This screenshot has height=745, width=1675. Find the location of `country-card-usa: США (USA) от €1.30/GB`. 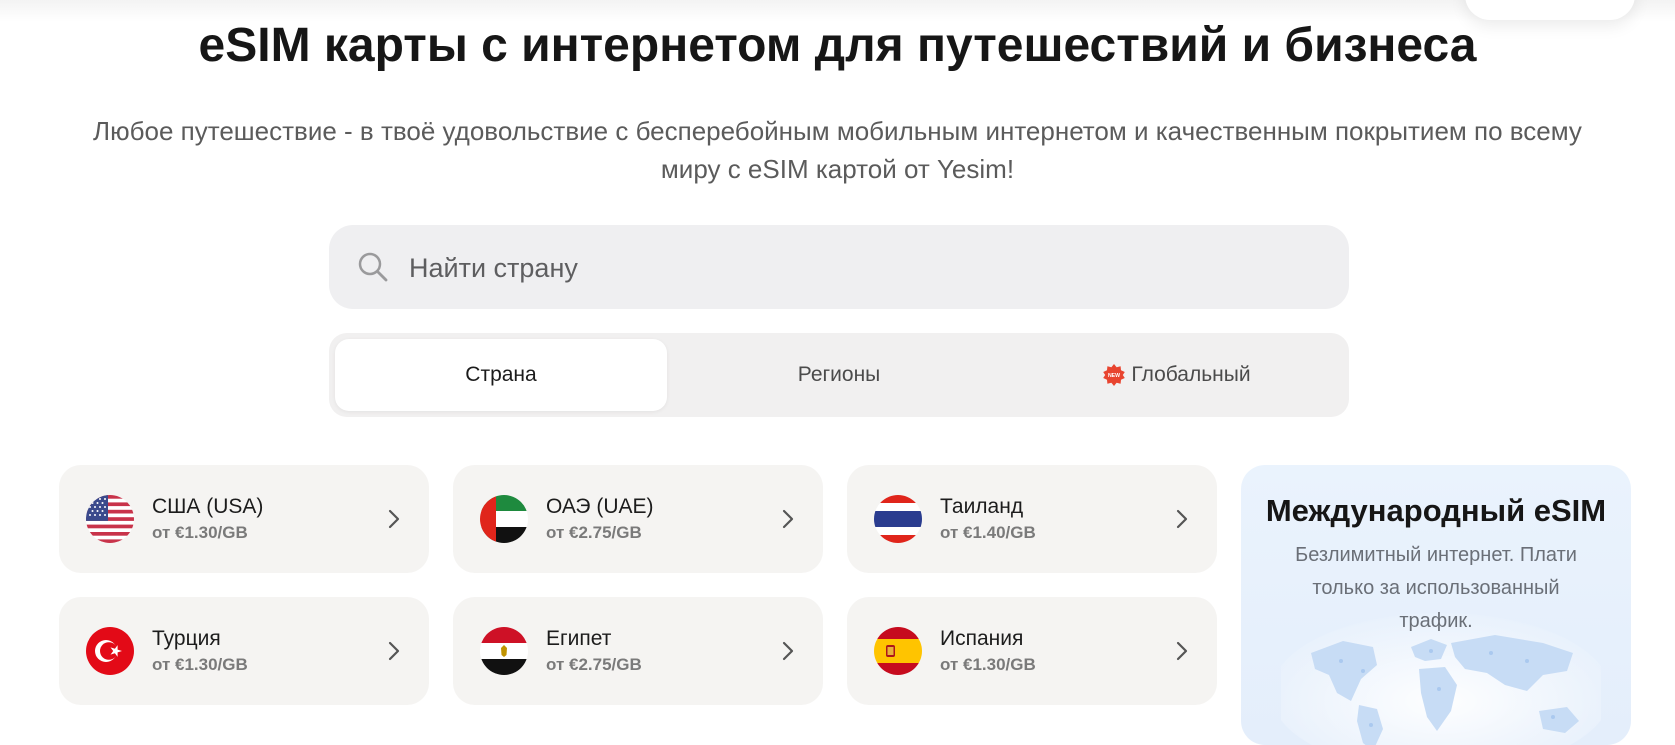

country-card-usa: США (USA) от €1.30/GB is located at coordinates (244, 519).